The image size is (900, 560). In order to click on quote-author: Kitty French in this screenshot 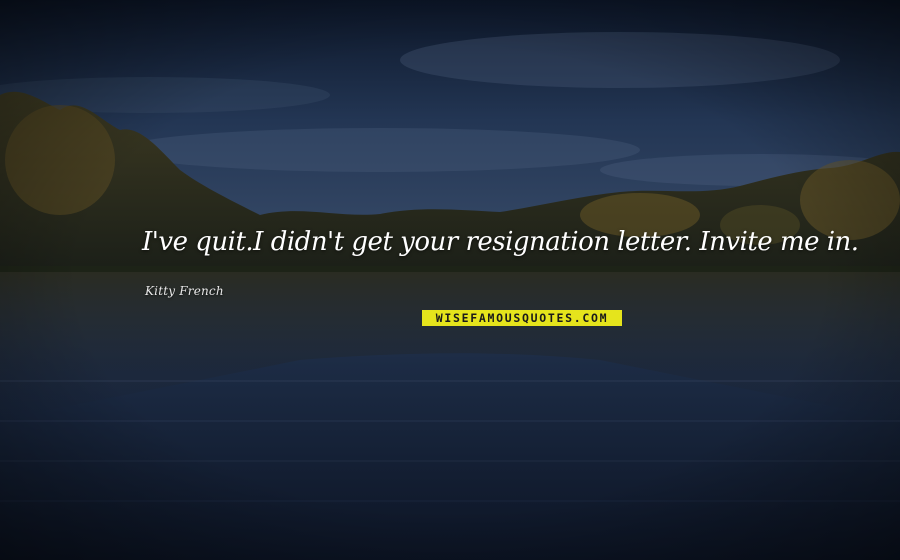, I will do `click(184, 291)`.